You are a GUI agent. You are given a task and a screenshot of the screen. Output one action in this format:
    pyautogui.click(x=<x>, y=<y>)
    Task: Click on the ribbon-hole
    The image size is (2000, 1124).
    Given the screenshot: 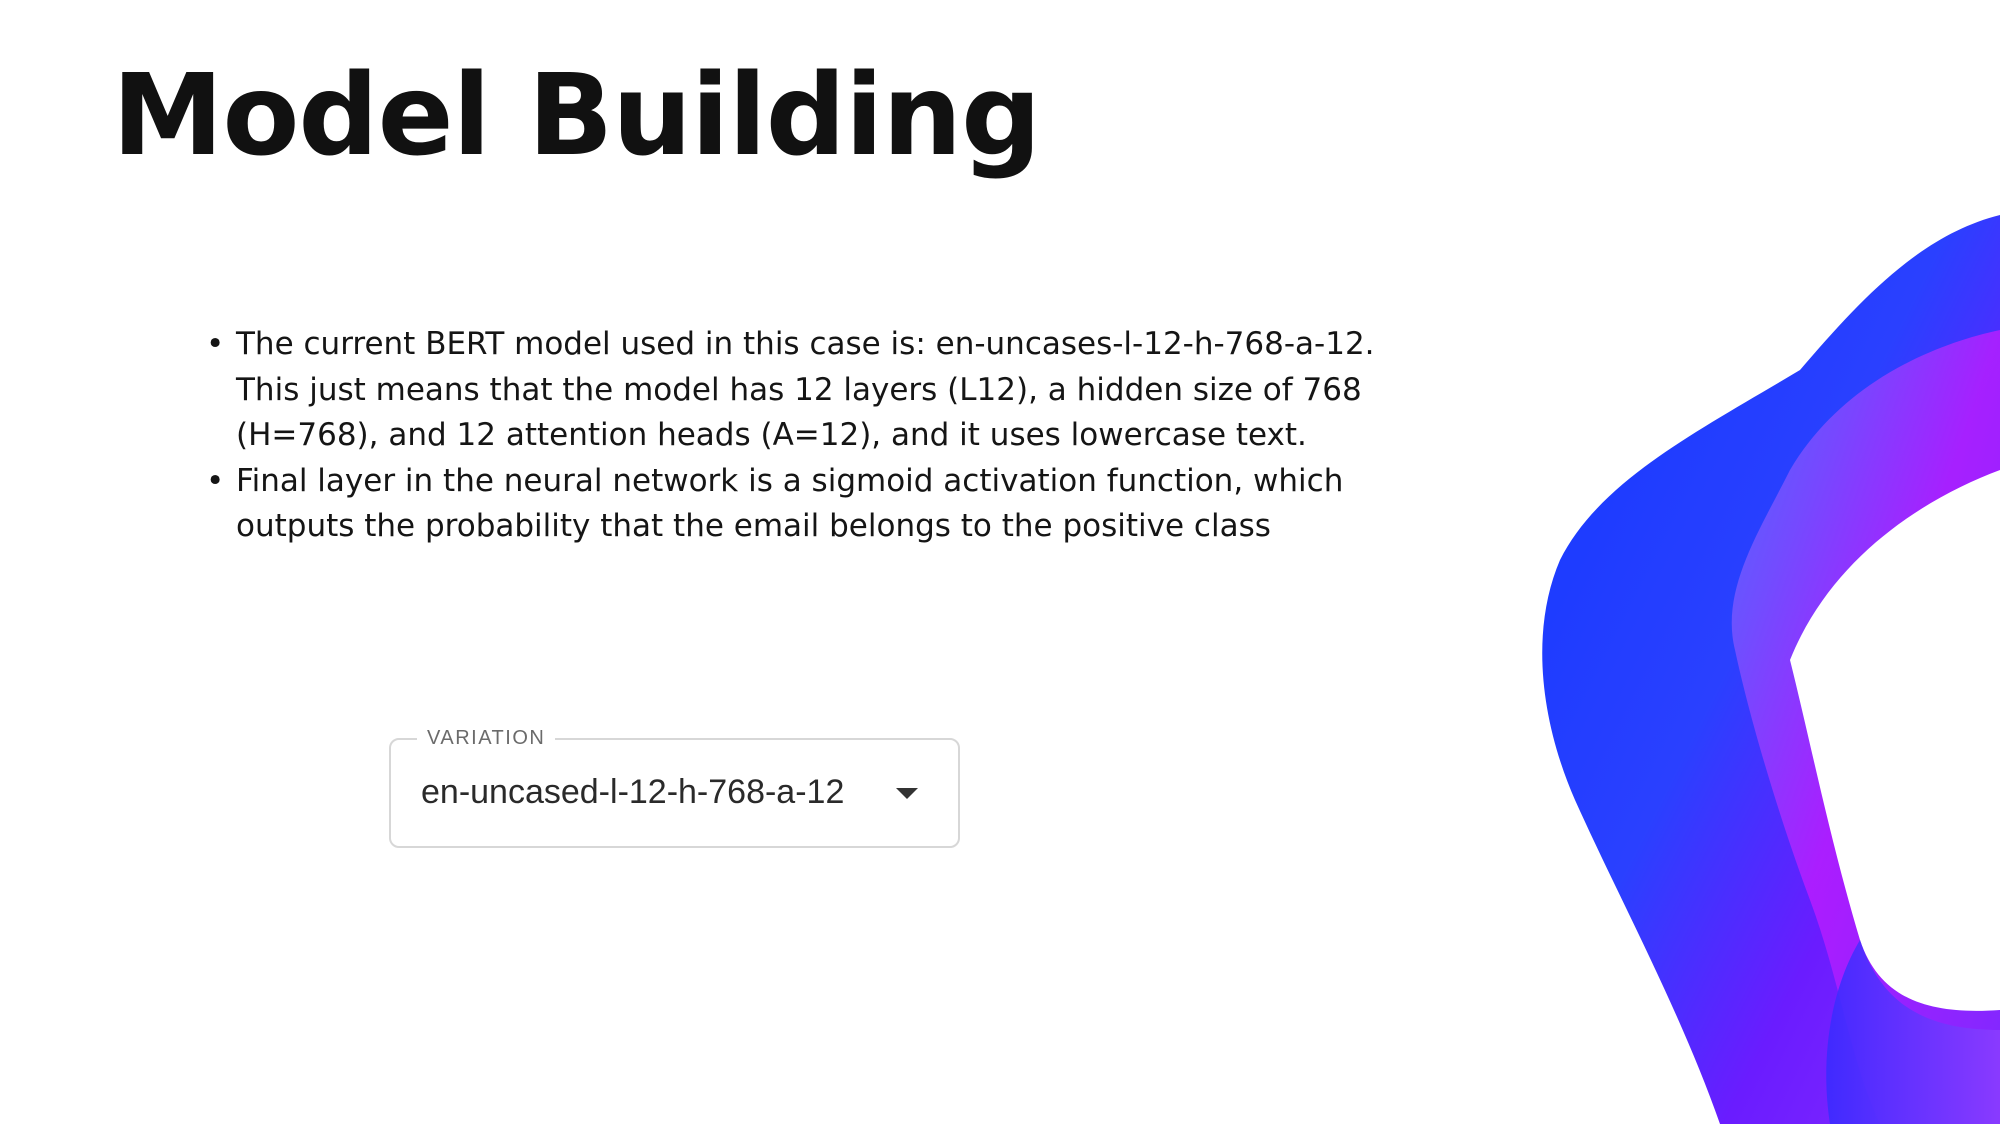 What is the action you would take?
    pyautogui.click(x=1895, y=740)
    